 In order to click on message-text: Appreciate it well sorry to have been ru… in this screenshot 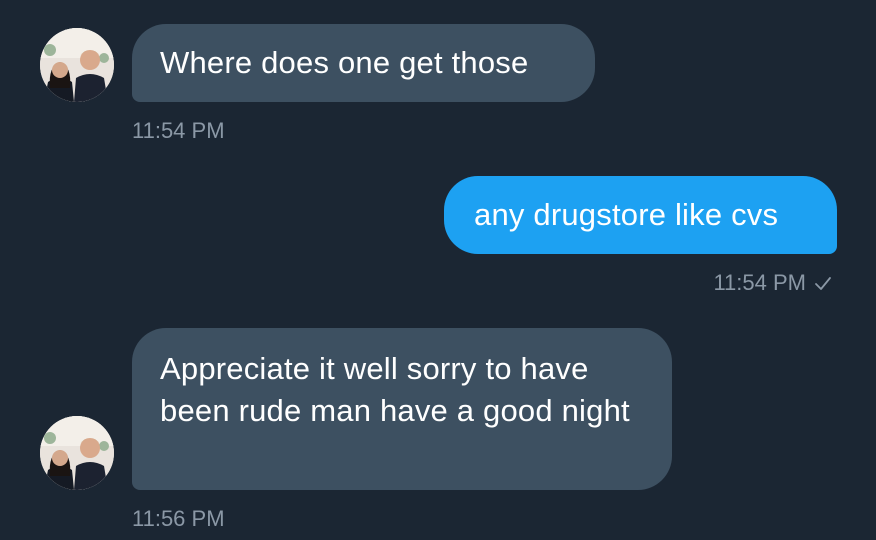, I will do `click(395, 389)`.